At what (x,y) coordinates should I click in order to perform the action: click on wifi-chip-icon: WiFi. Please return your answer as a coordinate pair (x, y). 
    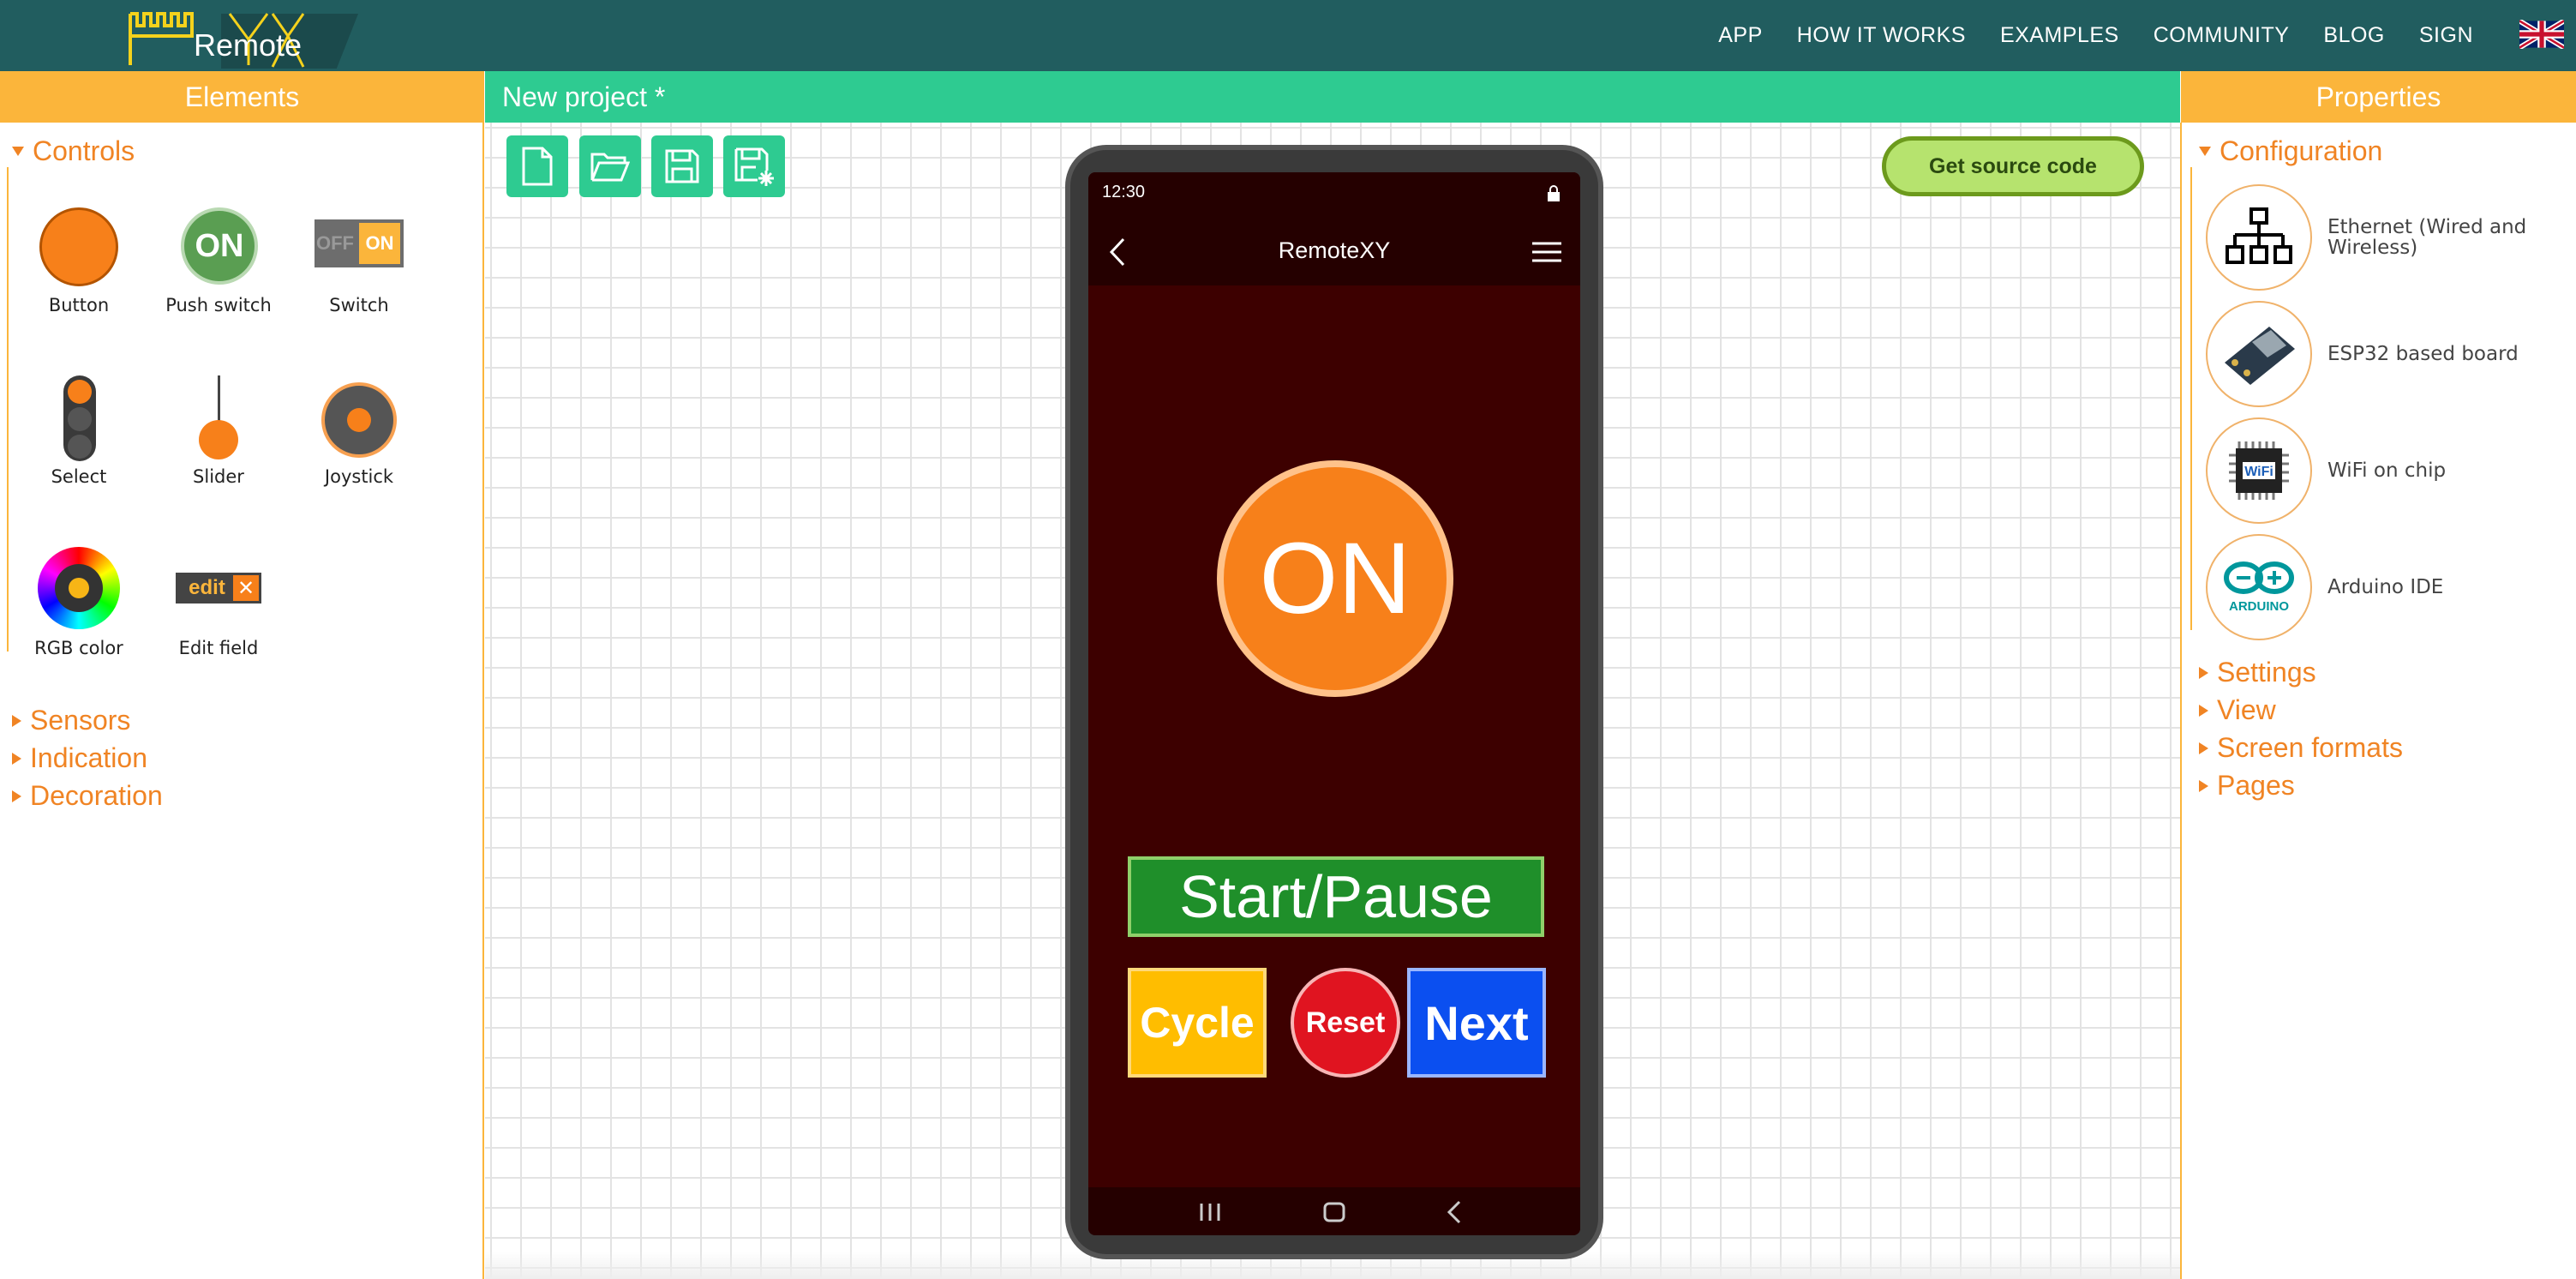
    Looking at the image, I should click on (2259, 470).